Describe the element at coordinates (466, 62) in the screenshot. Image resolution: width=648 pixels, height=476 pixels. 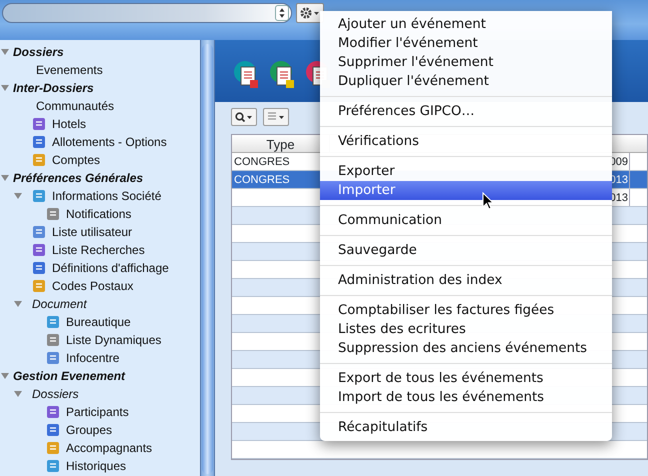
I see `menu-item: Supprimer l'événement` at that location.